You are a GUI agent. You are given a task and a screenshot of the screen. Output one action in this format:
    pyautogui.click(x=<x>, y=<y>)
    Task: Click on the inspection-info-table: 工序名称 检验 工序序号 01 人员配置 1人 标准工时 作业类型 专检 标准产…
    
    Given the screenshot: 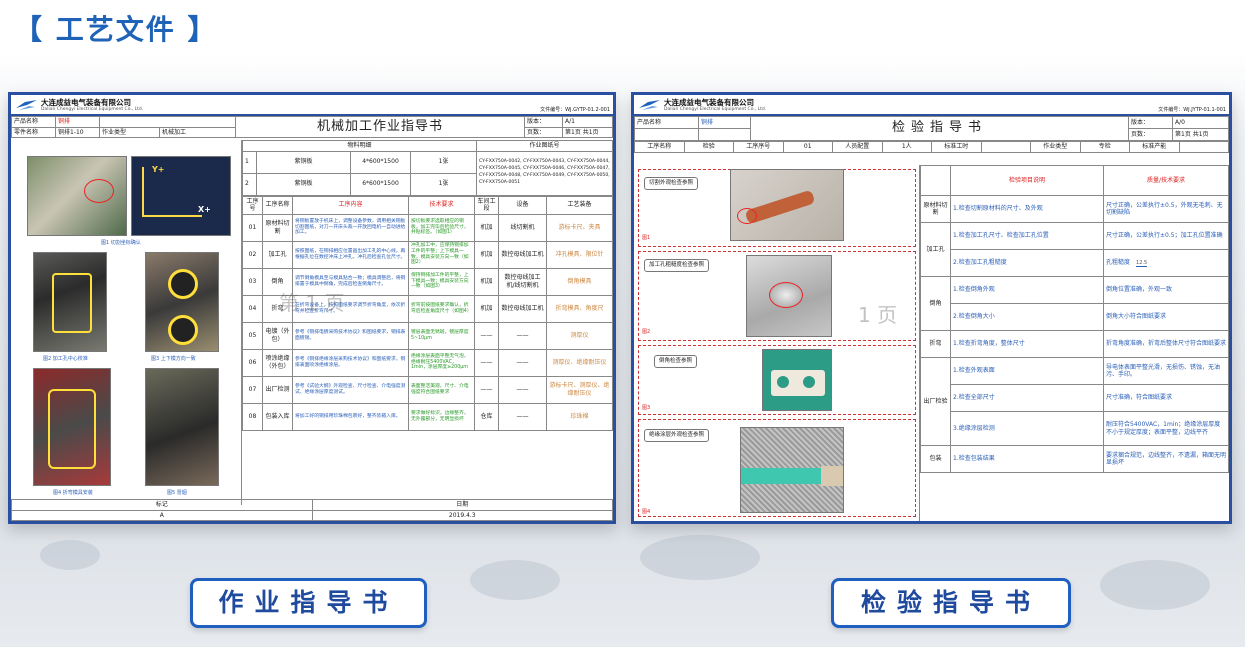 What is the action you would take?
    pyautogui.click(x=931, y=147)
    